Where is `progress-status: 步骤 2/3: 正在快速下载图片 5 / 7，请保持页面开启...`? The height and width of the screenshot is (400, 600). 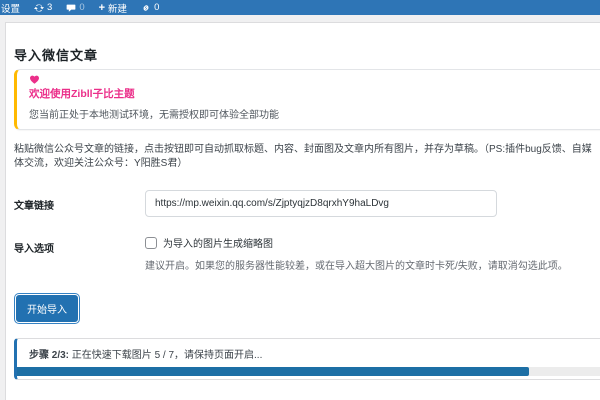
progress-status: 步骤 2/3: 正在快速下载图片 5 / 7，请保持页面开启... is located at coordinates (308, 352).